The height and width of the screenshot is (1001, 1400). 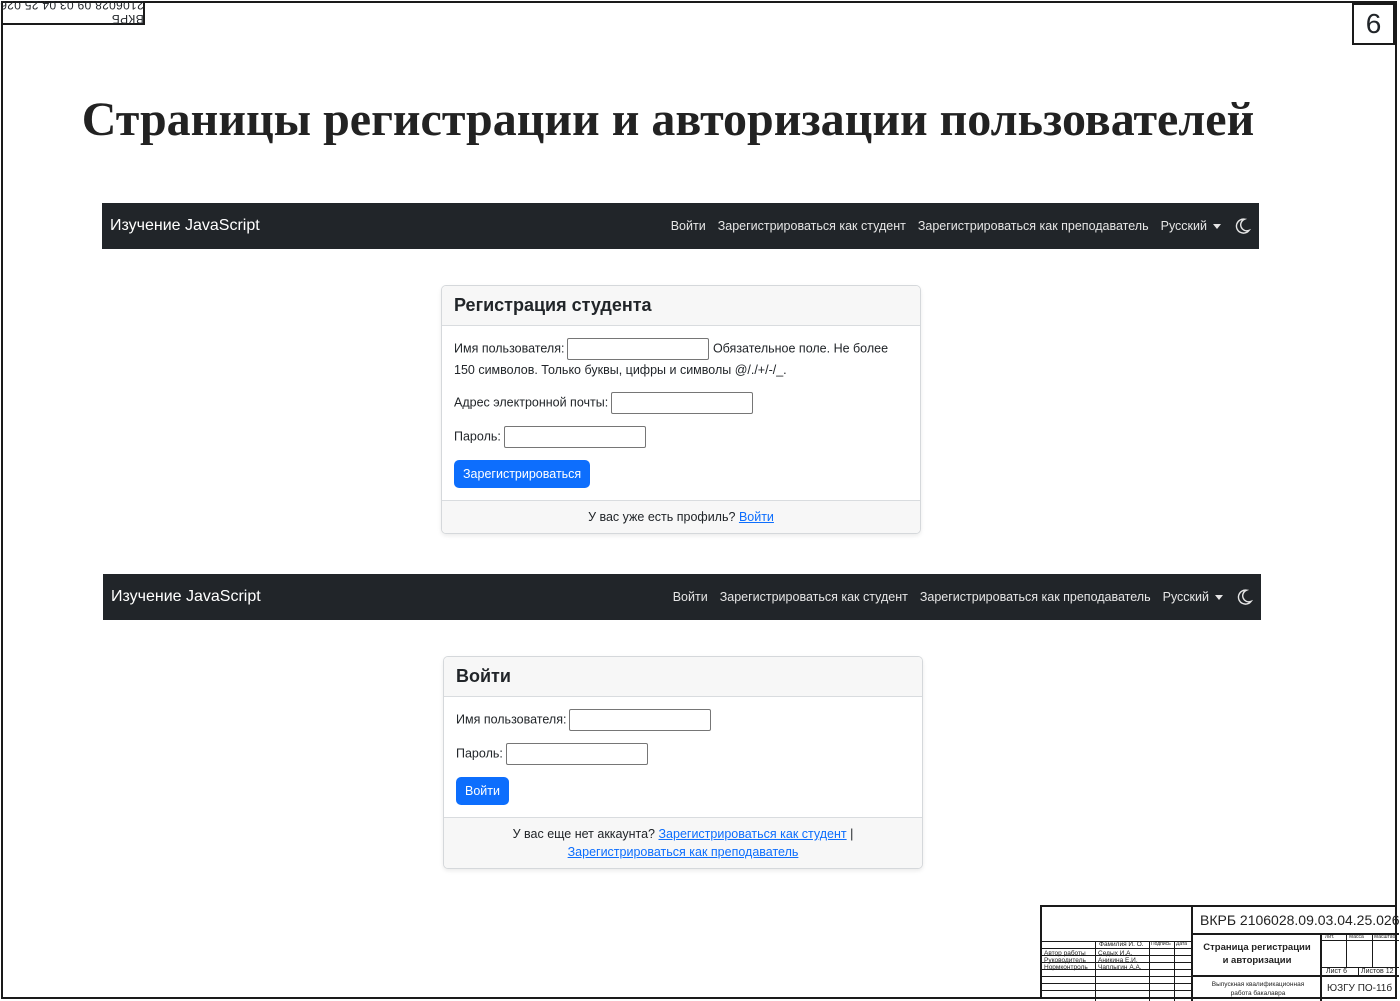 I want to click on stamp-col-sign: Подпись, so click(x=1161, y=944).